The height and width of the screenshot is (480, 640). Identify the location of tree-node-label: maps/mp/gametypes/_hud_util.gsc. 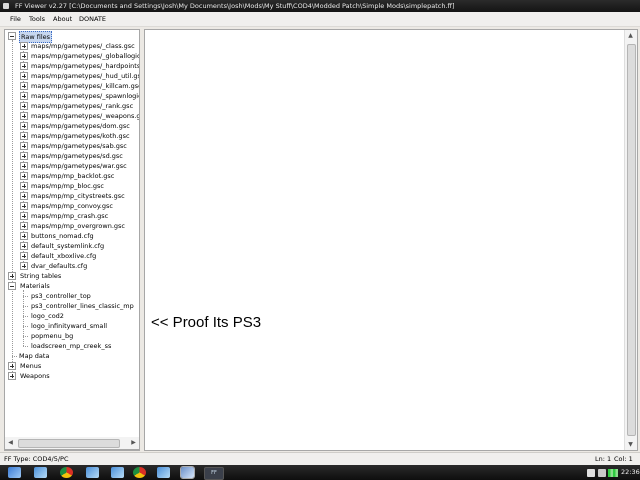
(85, 76).